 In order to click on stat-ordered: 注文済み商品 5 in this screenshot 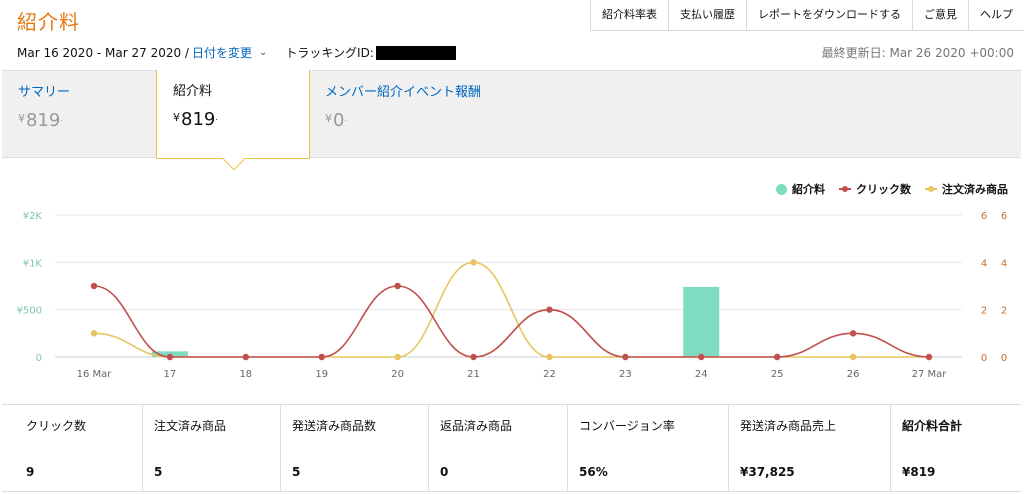, I will do `click(211, 448)`.